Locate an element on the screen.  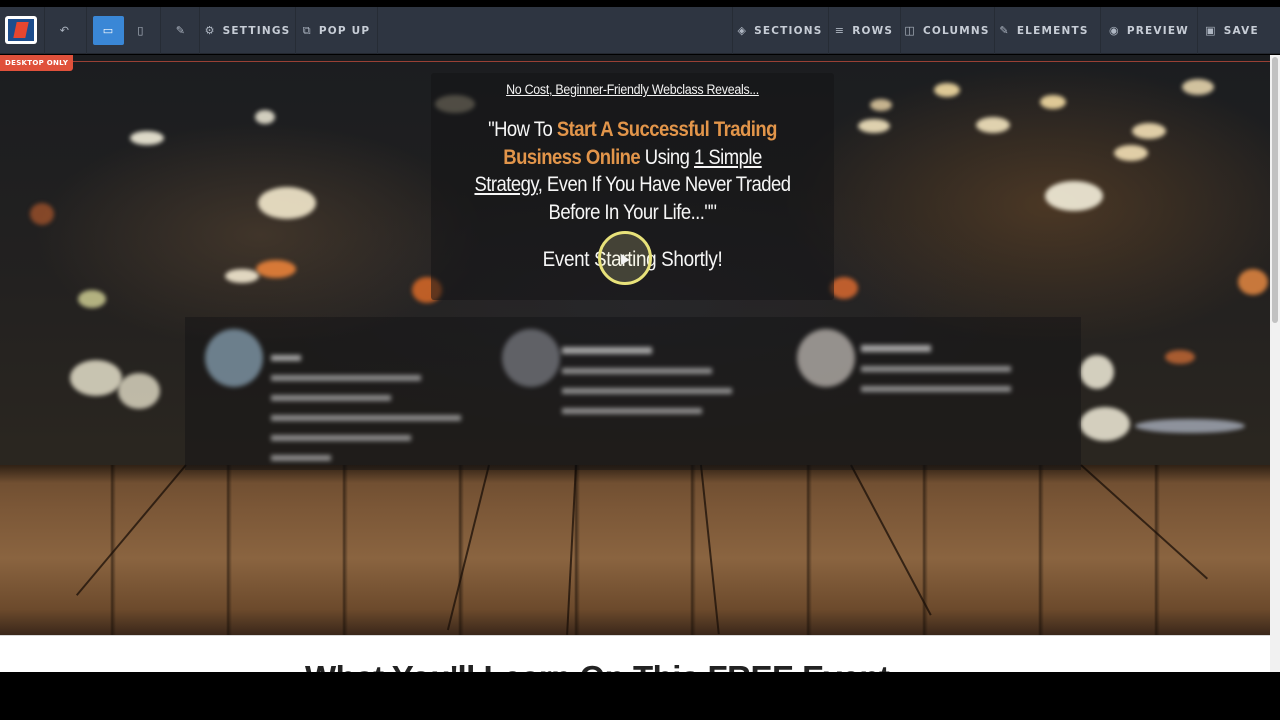
undo-icon: ↶ is located at coordinates (65, 30).